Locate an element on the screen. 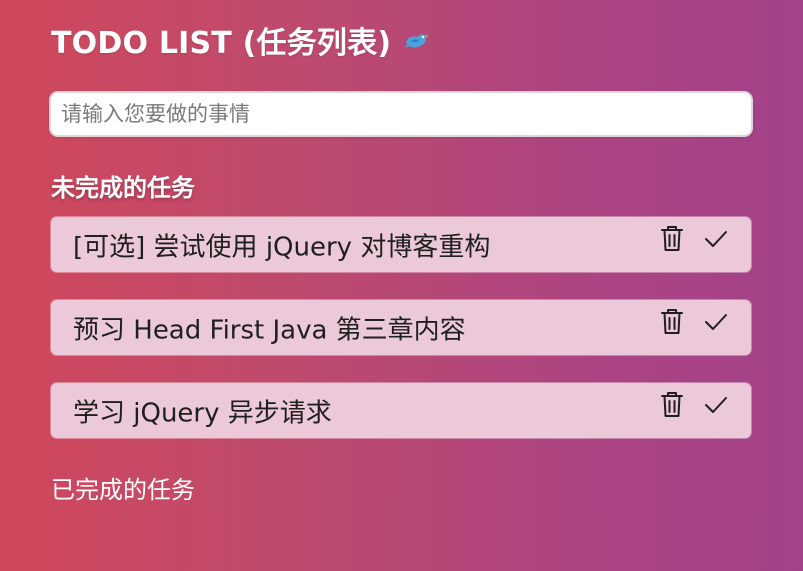 The image size is (803, 571). task-item: 预习 Head First Java 第三章内容 is located at coordinates (401, 327).